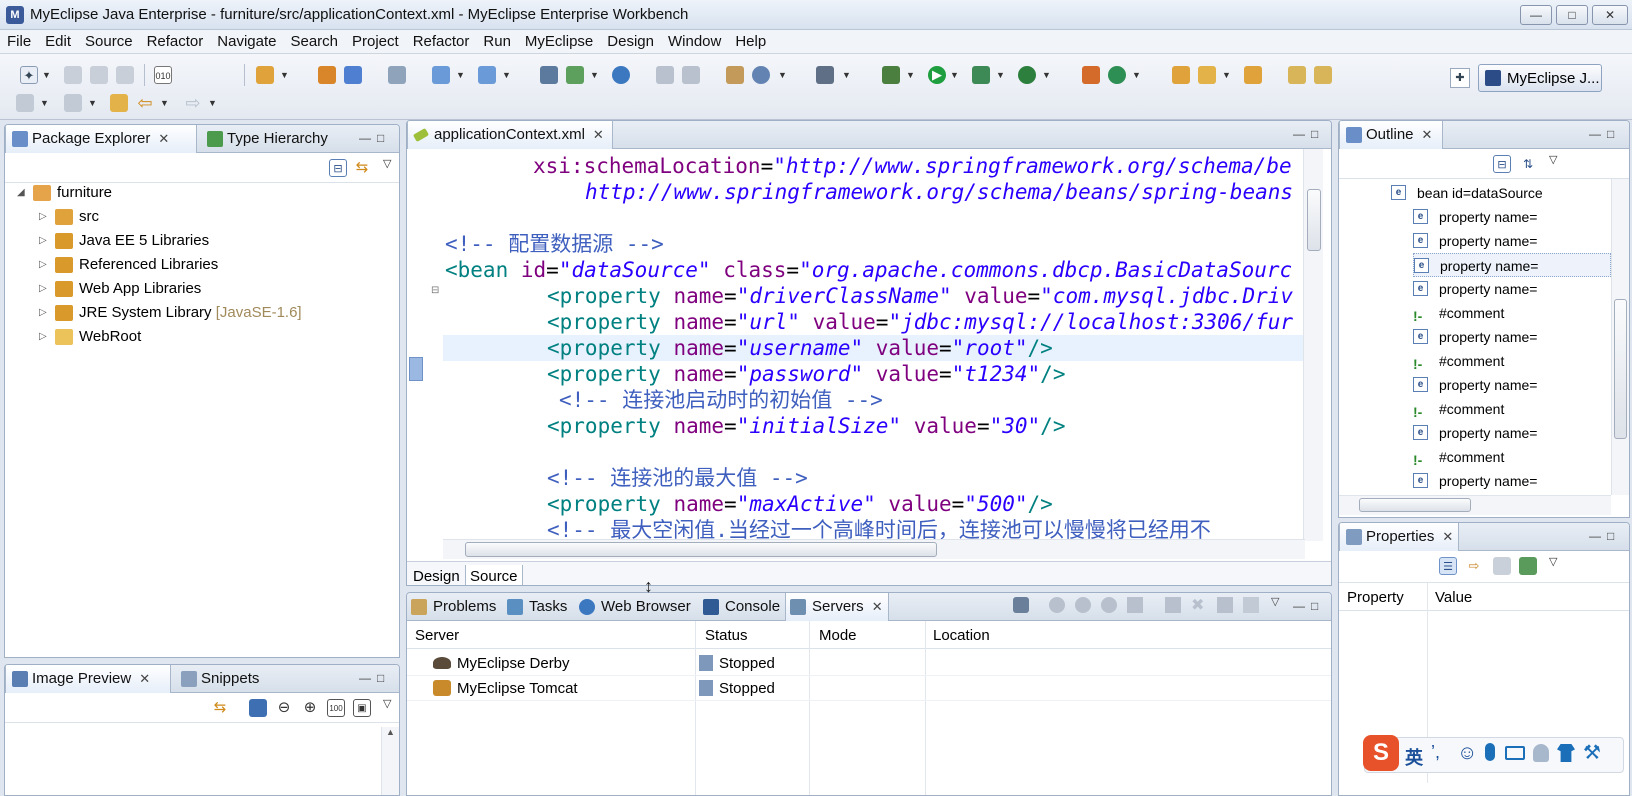 The image size is (1632, 796). I want to click on prev-annotation-icon, so click(25, 103).